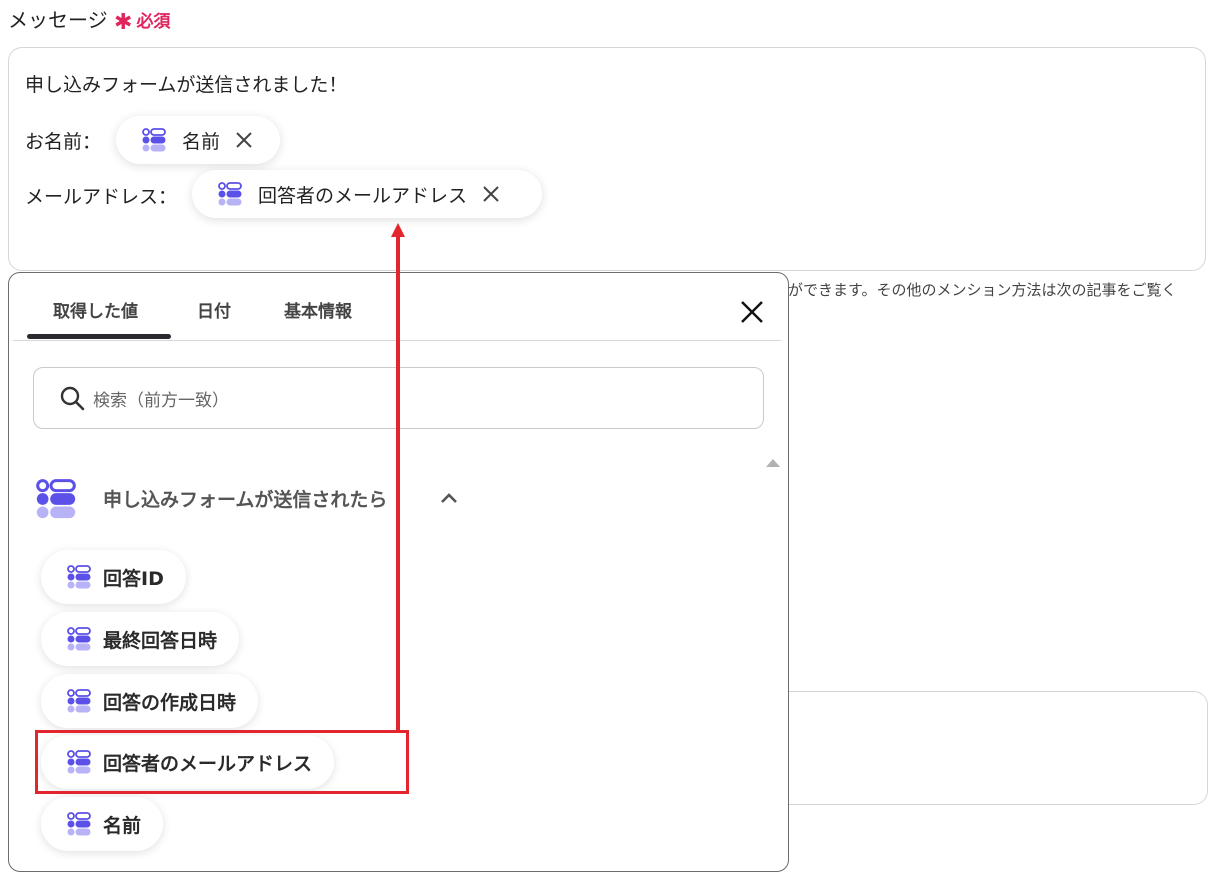  I want to click on chevron-up-icon, so click(449, 498).